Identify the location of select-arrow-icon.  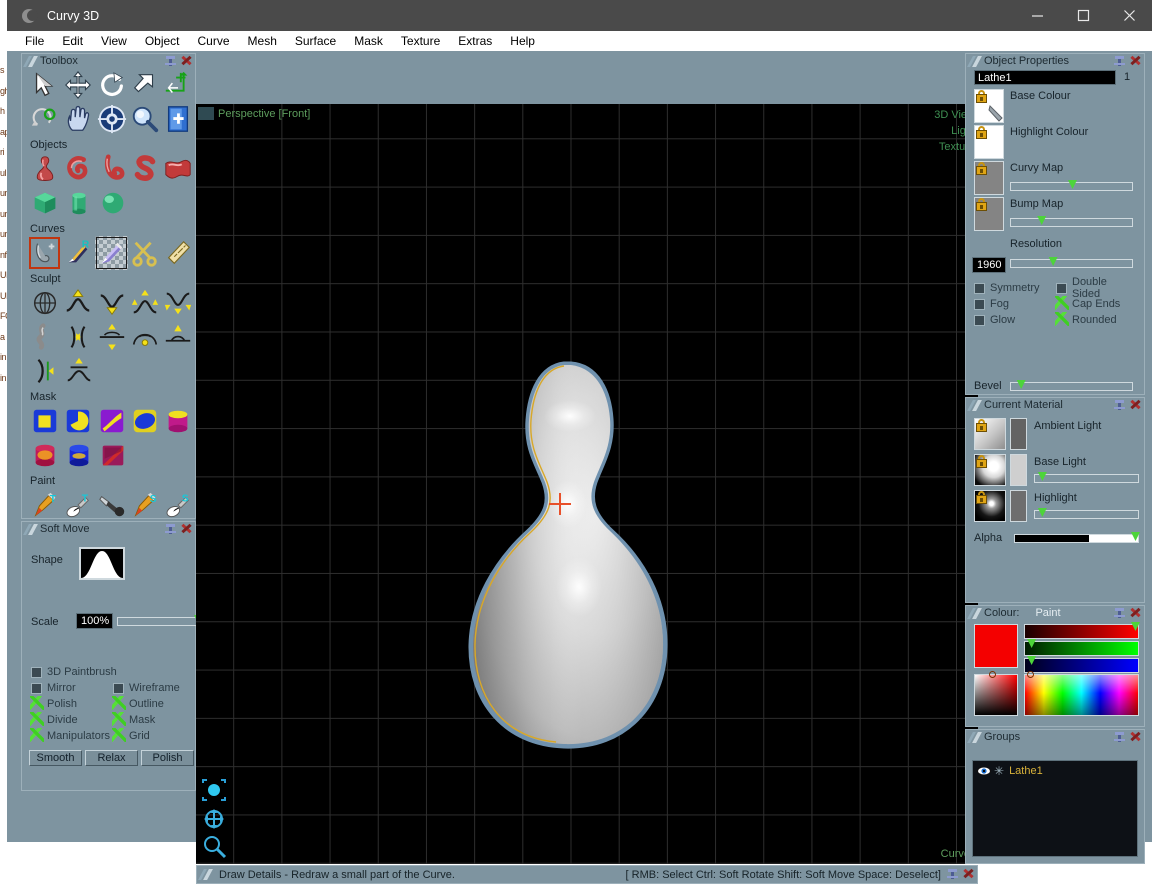
(44, 85).